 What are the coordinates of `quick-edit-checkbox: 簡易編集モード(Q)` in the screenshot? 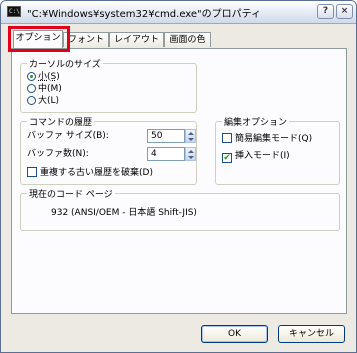 It's located at (267, 139).